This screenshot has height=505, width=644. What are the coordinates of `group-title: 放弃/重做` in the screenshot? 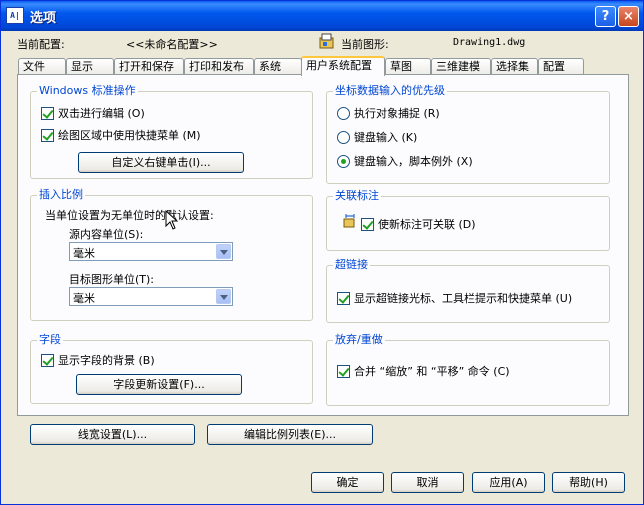 It's located at (359, 340).